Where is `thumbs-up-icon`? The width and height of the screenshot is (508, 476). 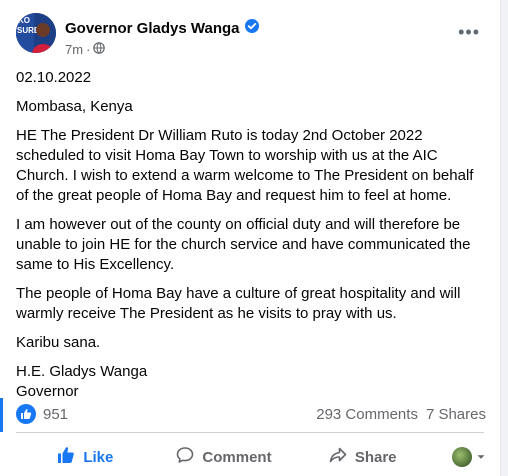 thumbs-up-icon is located at coordinates (66, 457).